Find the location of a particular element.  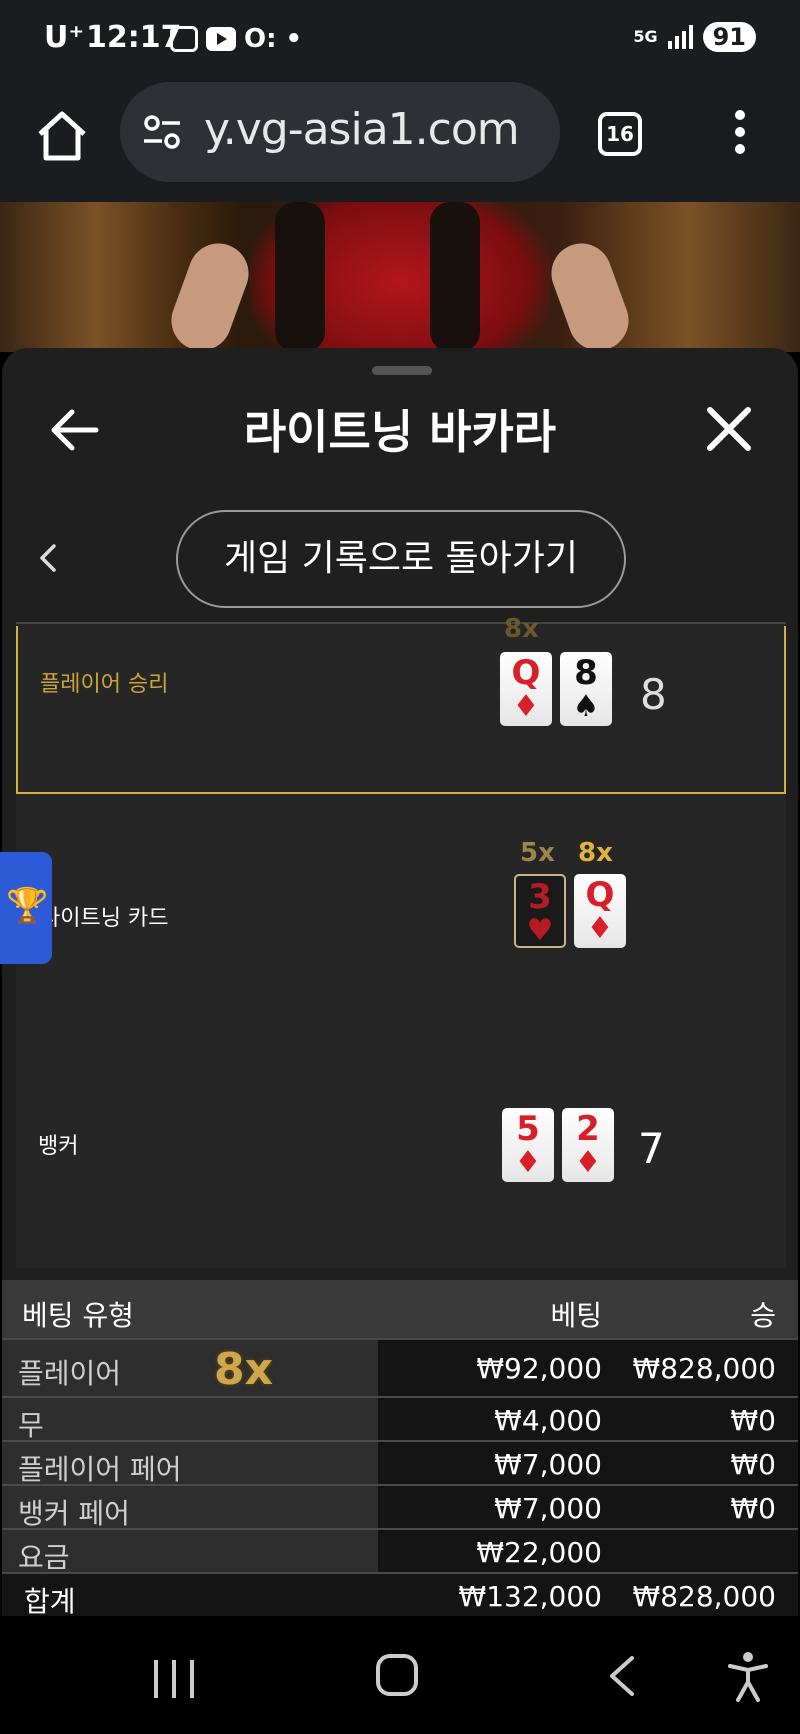

notification-icons: O: • is located at coordinates (236, 39).